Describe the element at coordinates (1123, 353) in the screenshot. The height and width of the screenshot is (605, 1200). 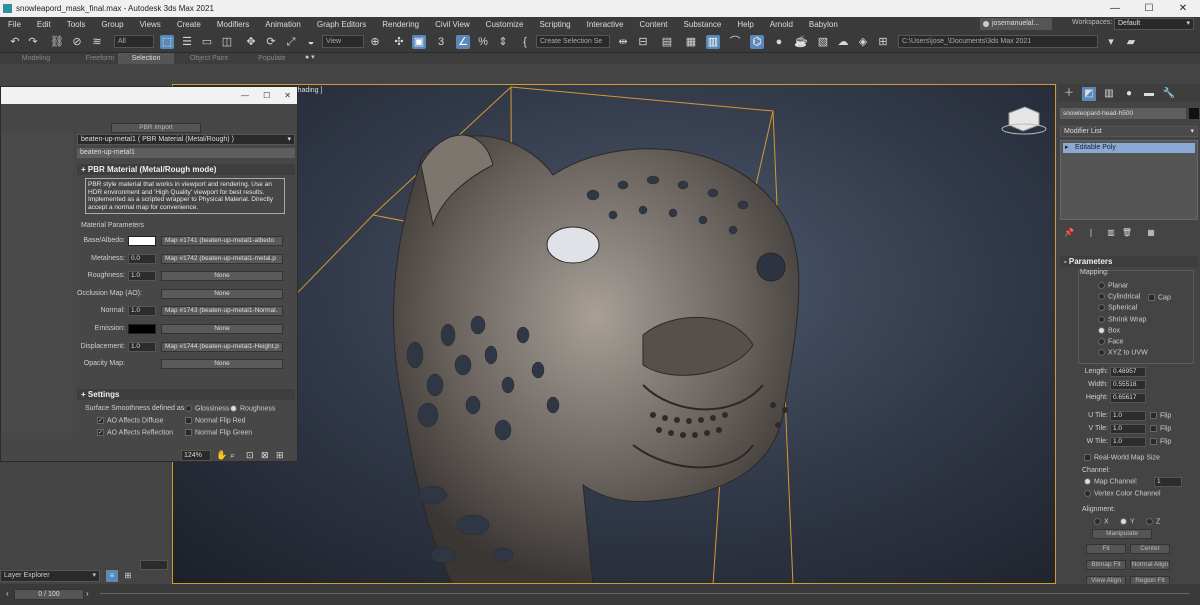
I see `mapping-xyz-to-uvw-radio: XYZ to UVW` at that location.